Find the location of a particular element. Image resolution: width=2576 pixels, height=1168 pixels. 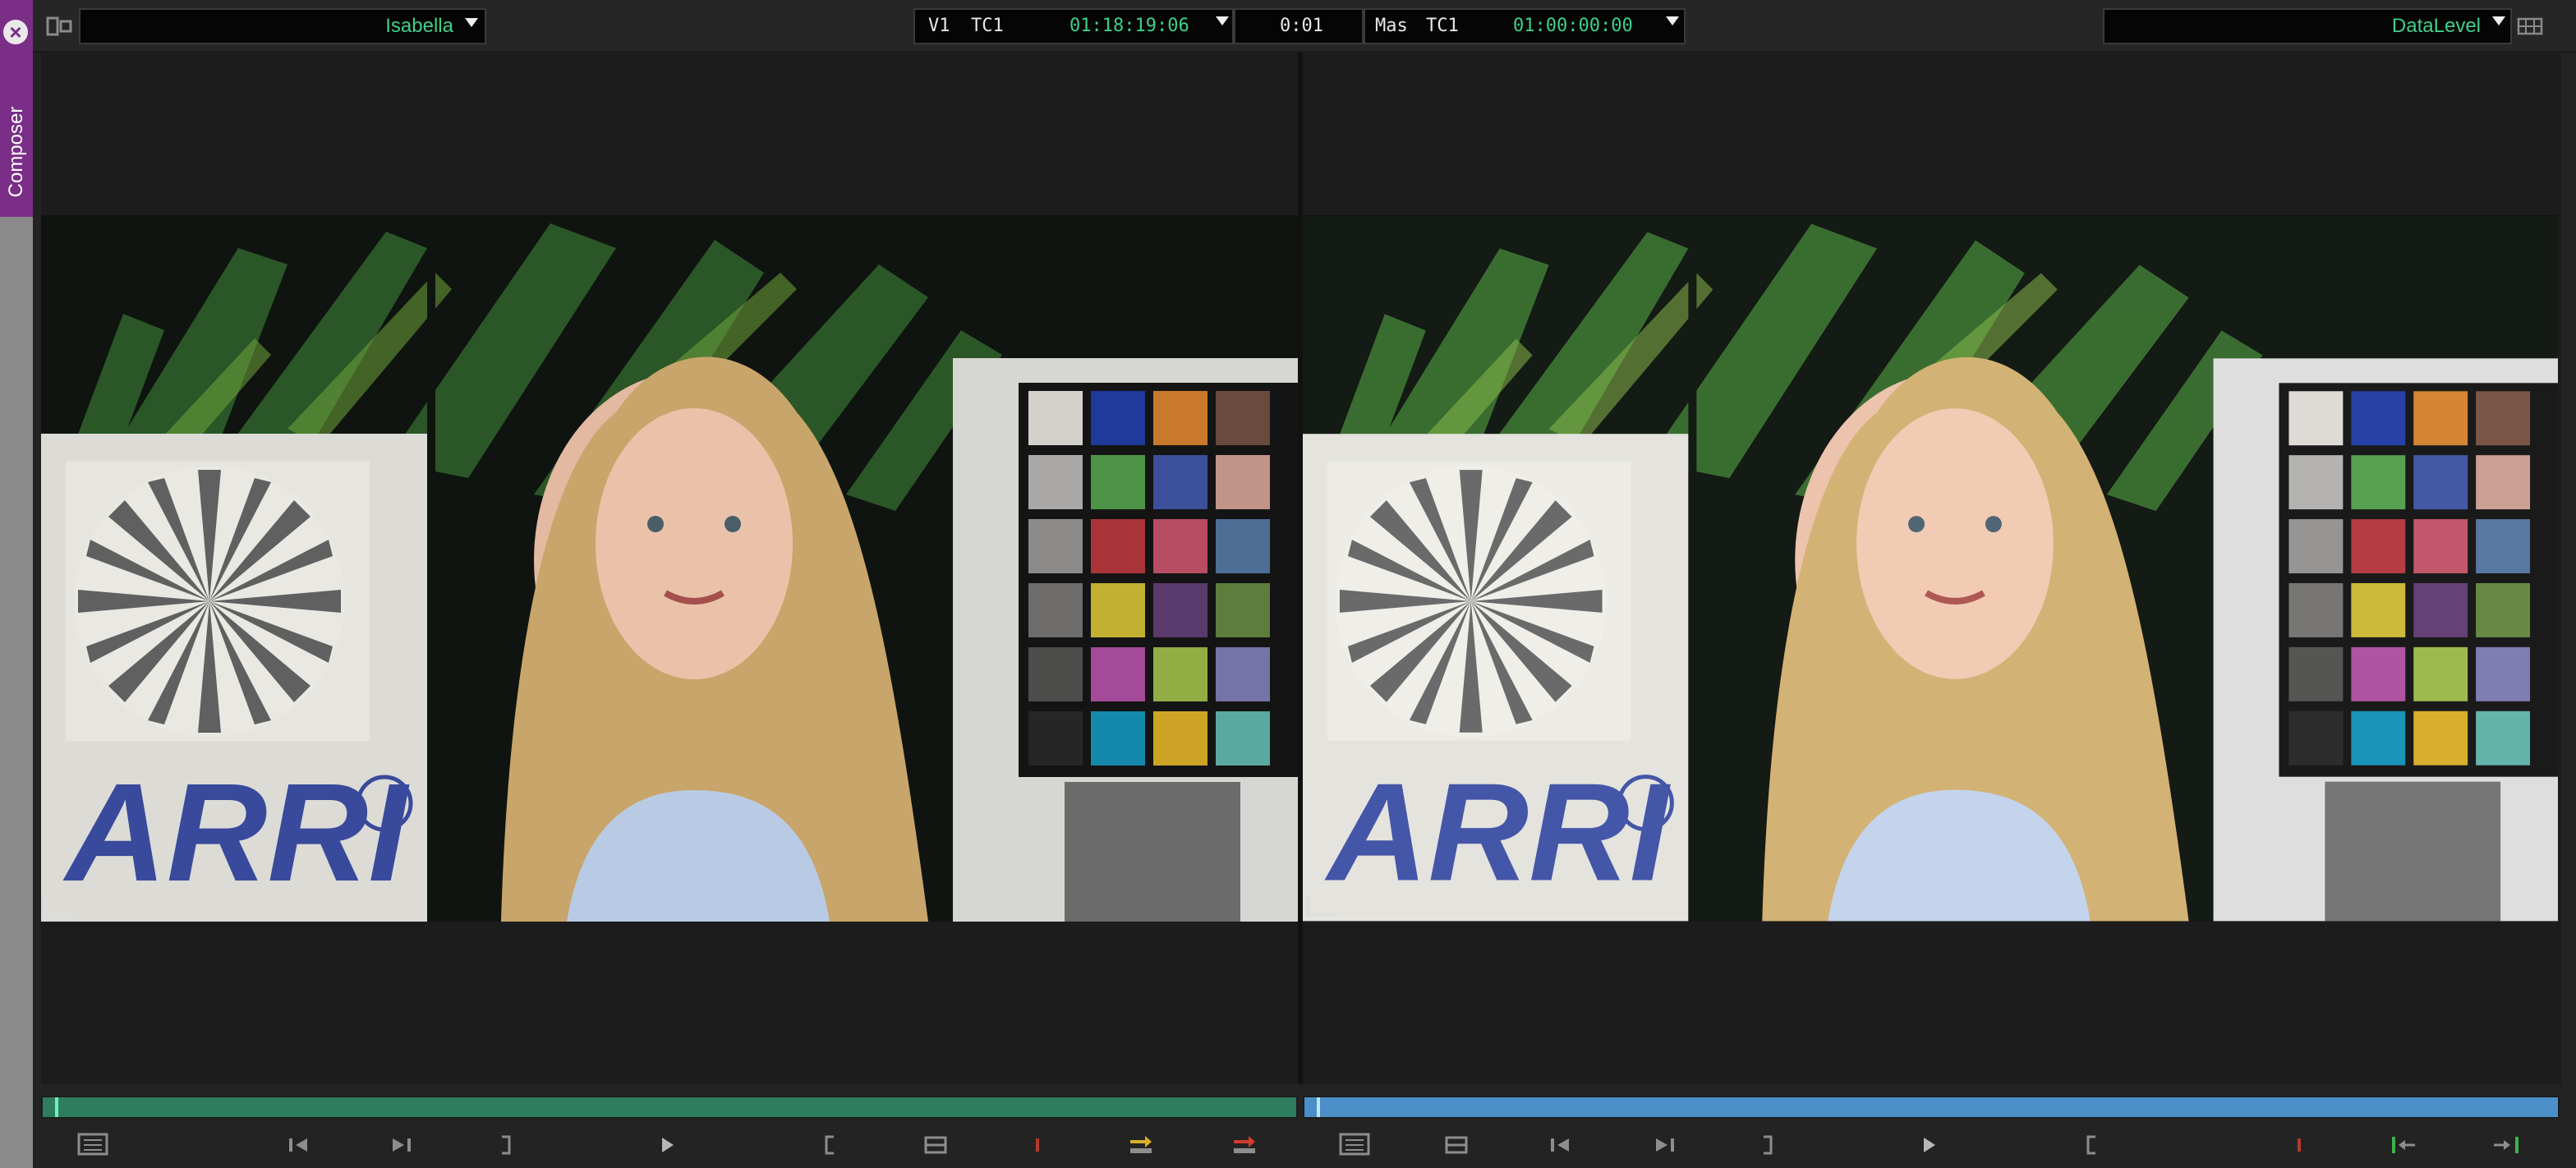

right-timecode-value: 01:00:00:00 is located at coordinates (1573, 26).